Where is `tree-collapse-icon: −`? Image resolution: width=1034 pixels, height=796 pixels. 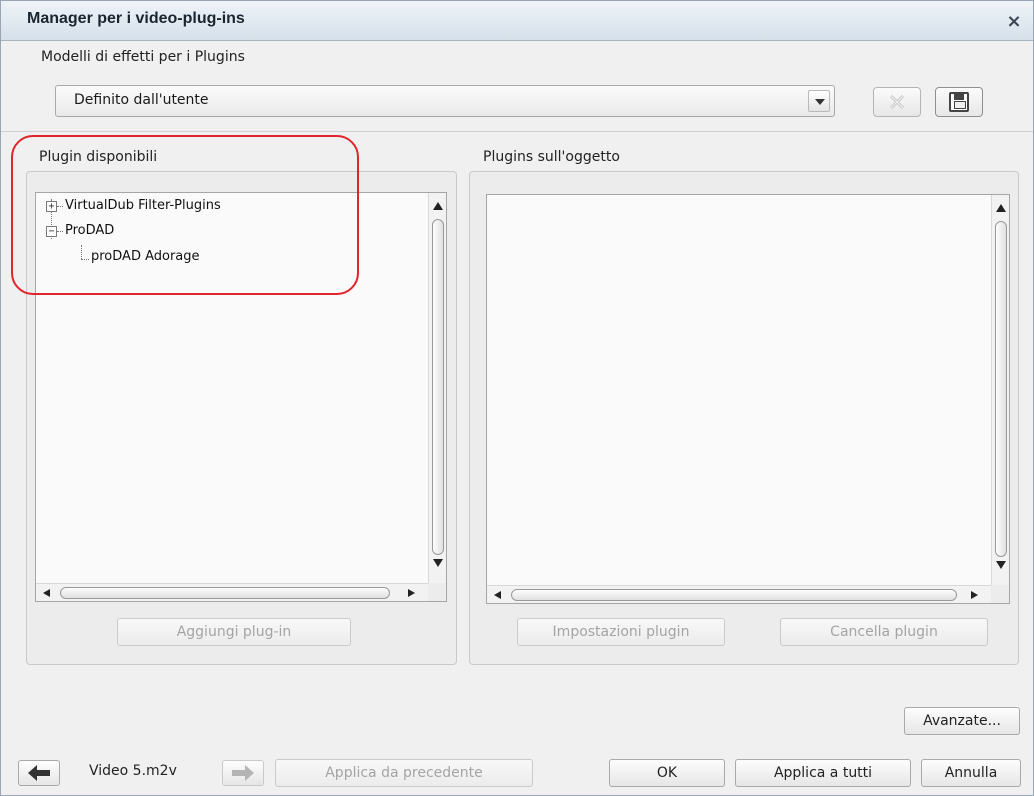 tree-collapse-icon: − is located at coordinates (51, 231).